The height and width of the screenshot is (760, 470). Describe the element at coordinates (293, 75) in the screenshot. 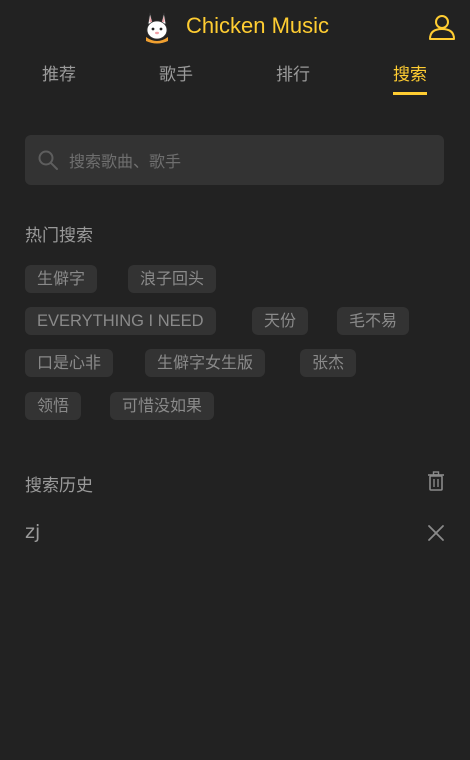

I see `tab-label: 排行` at that location.